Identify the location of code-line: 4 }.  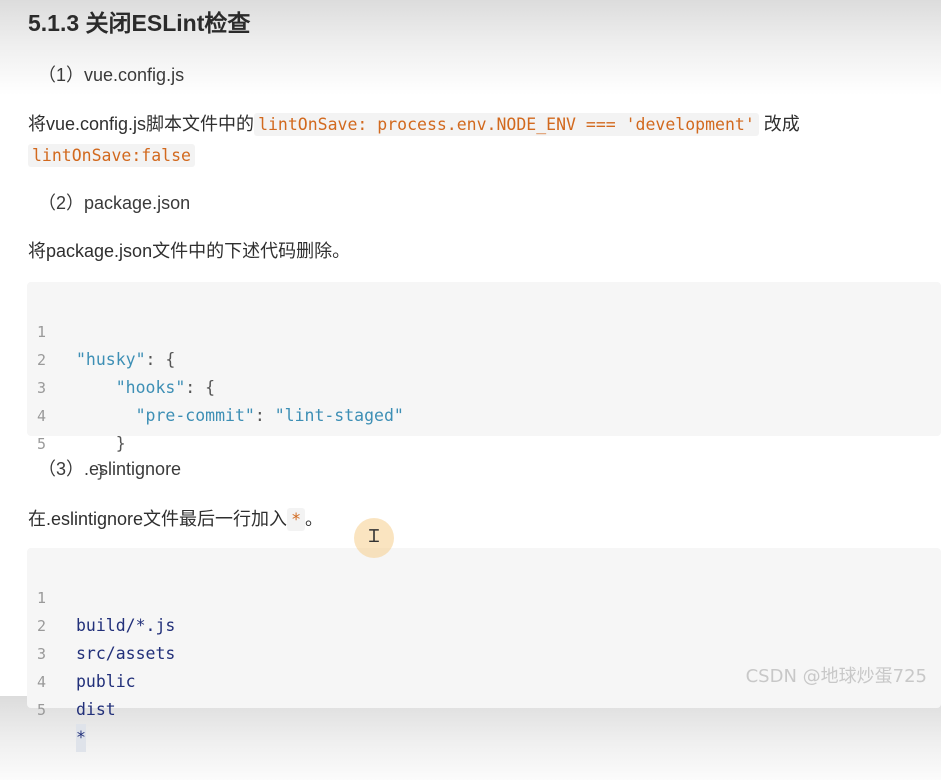
(76, 413).